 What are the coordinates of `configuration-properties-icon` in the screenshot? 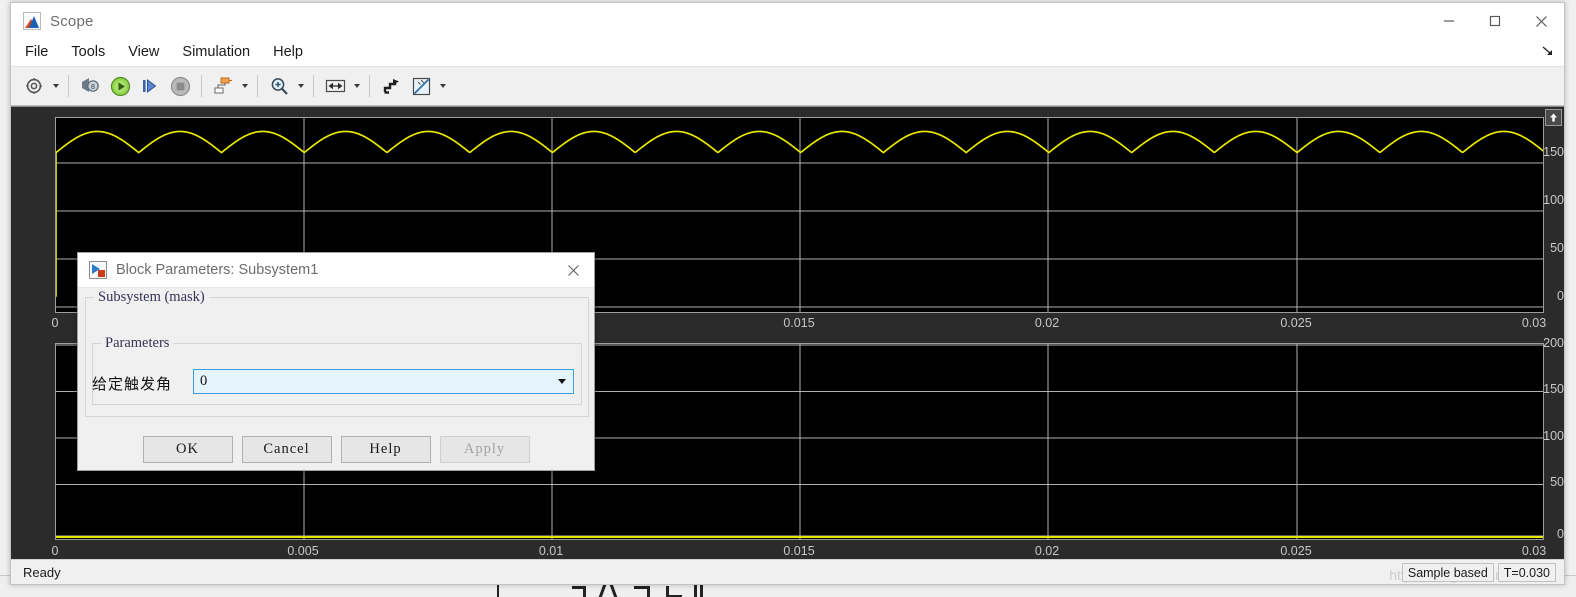 It's located at (34, 86).